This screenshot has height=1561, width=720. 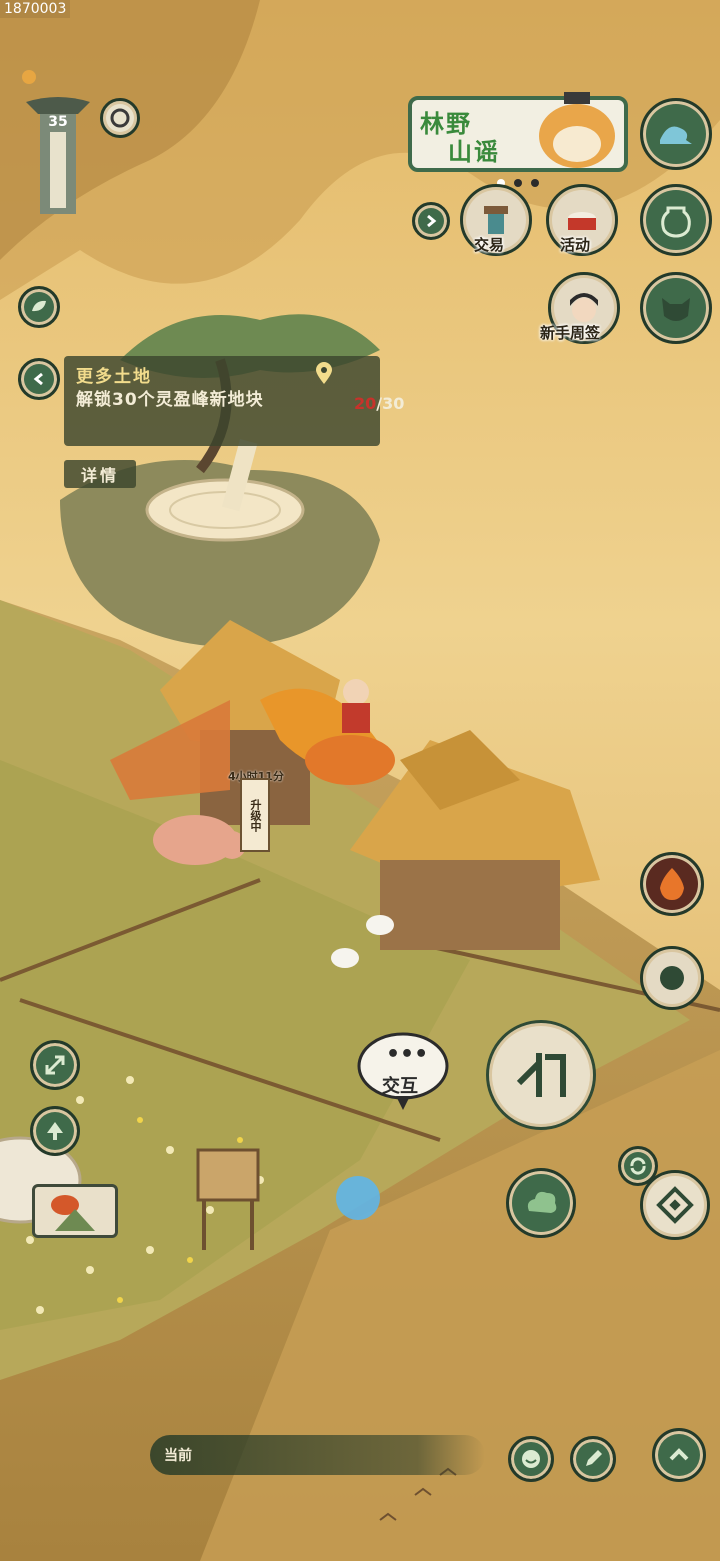 I want to click on main-action-button, so click(x=541, y=1075).